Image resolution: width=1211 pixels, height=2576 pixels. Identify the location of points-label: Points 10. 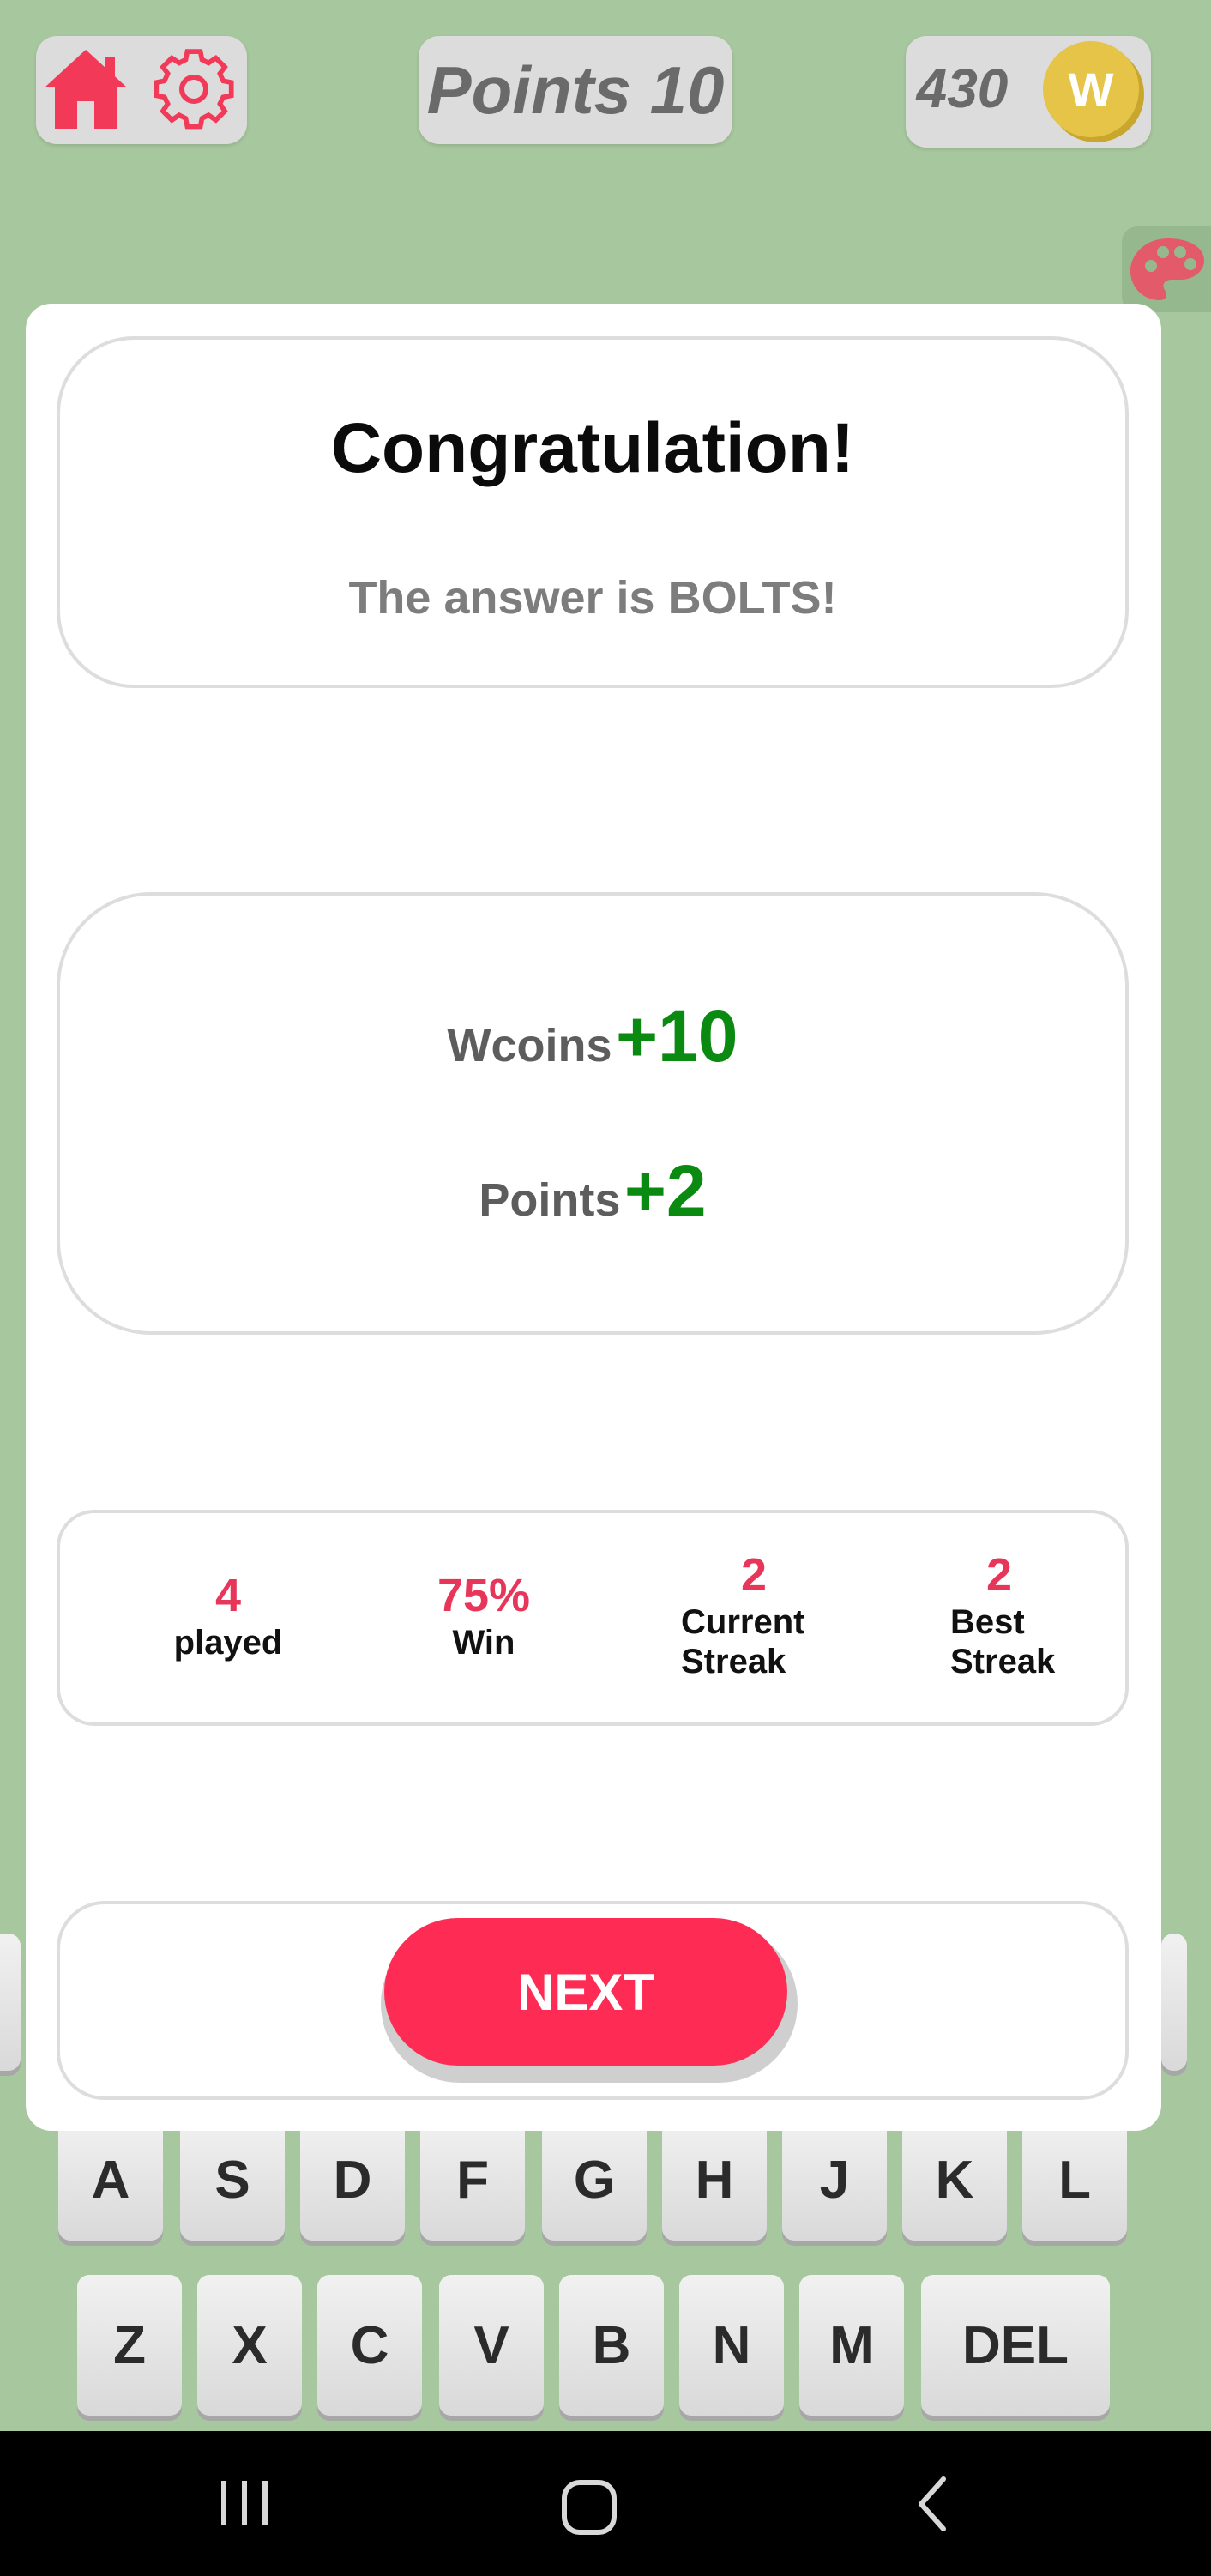
(575, 89).